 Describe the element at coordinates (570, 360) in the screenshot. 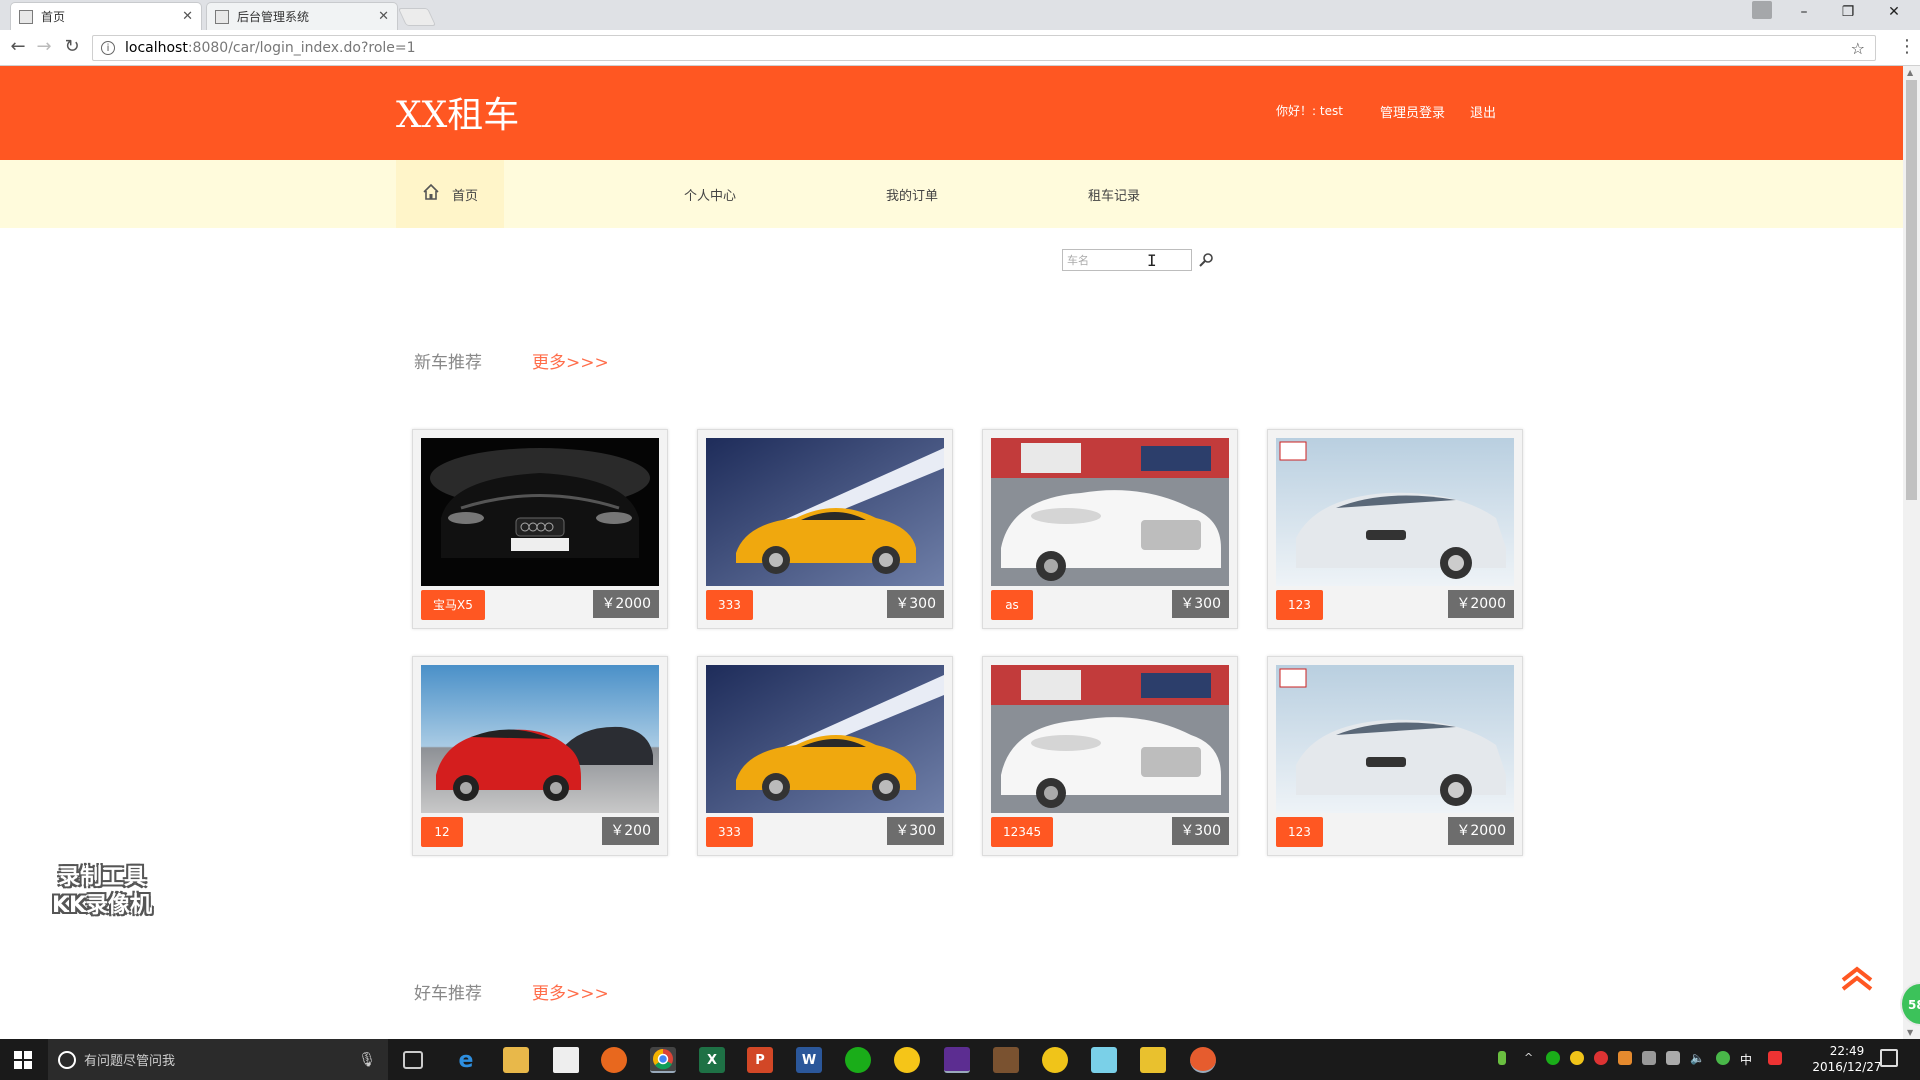

I see `more-link-new-cars: 更多>>>` at that location.